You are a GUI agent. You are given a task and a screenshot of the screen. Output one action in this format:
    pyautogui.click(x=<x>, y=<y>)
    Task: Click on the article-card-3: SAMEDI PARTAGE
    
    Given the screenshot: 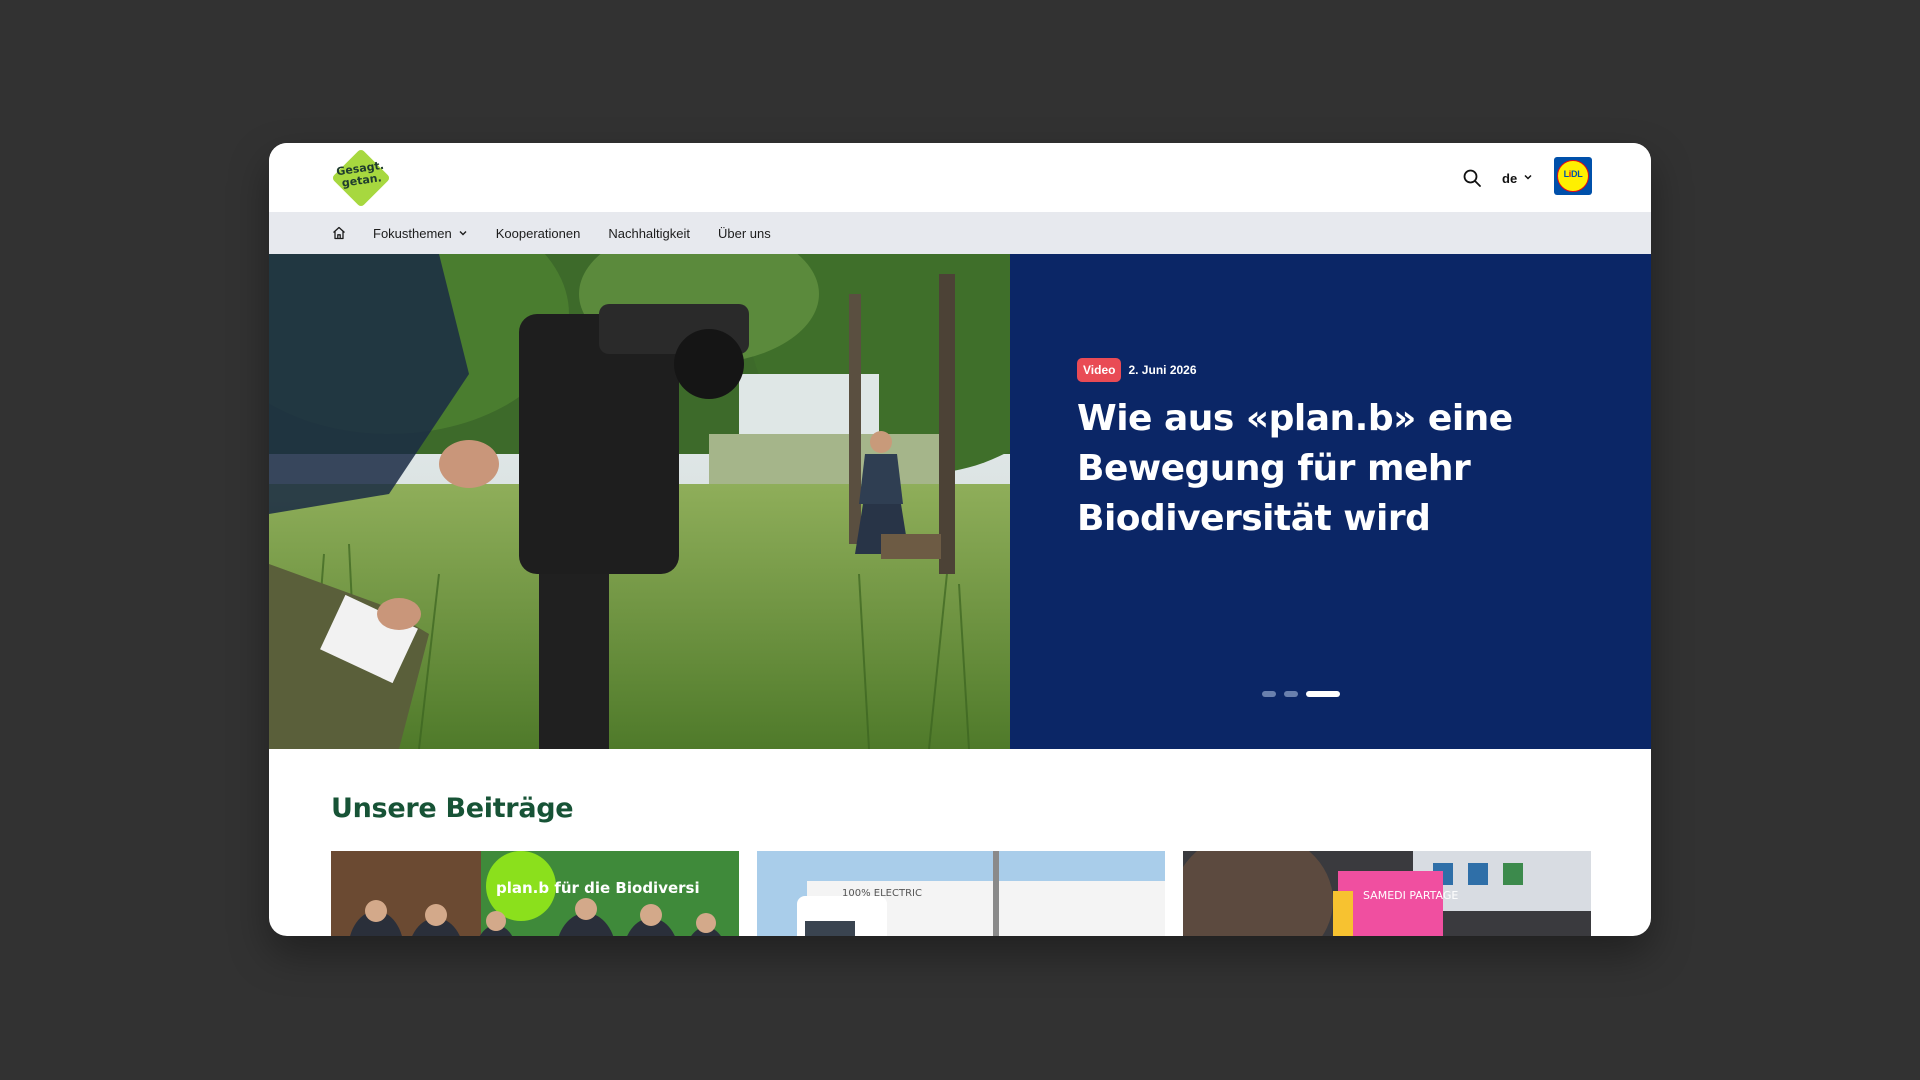 What is the action you would take?
    pyautogui.click(x=1387, y=893)
    